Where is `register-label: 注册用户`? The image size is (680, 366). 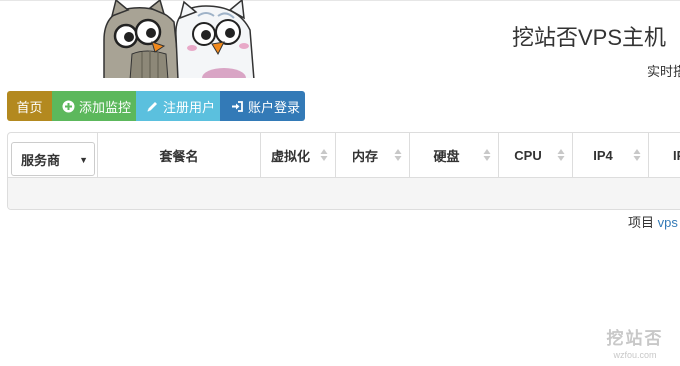
register-label: 注册用户 is located at coordinates (189, 107).